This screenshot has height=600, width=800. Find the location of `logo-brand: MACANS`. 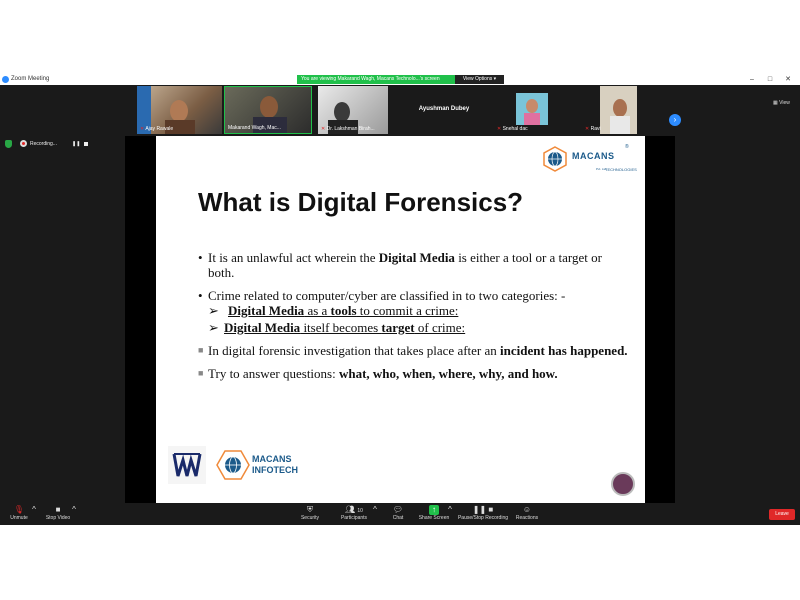

logo-brand: MACANS is located at coordinates (593, 156).